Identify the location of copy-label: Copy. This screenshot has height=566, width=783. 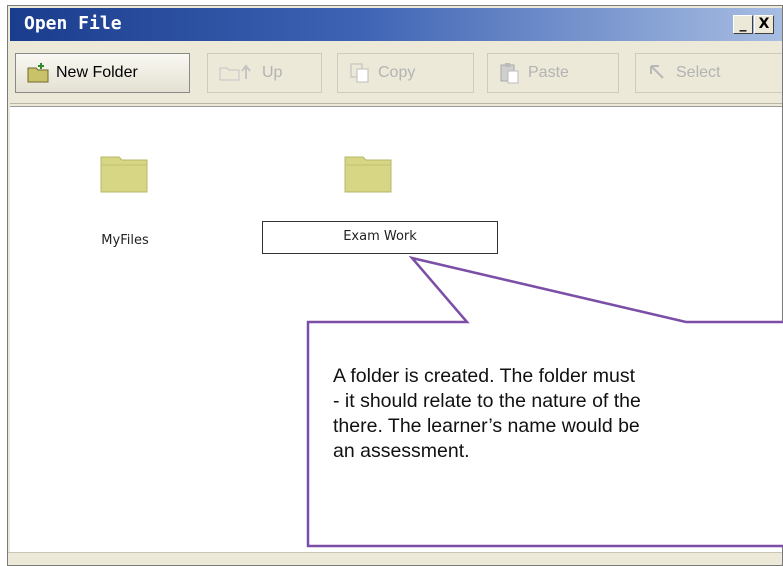
(397, 72).